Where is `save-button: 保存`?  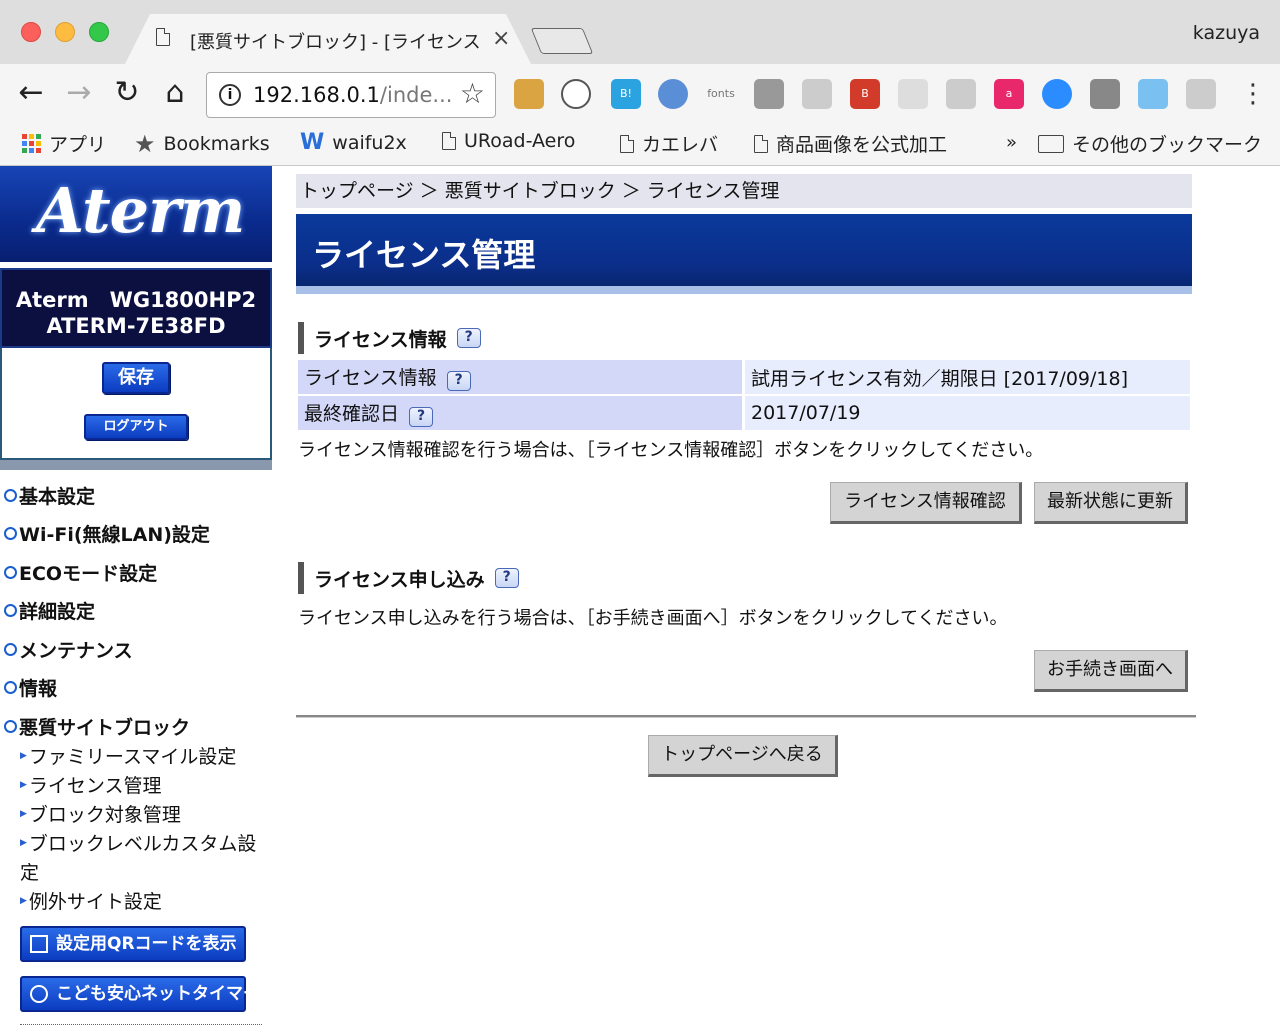
save-button: 保存 is located at coordinates (136, 378).